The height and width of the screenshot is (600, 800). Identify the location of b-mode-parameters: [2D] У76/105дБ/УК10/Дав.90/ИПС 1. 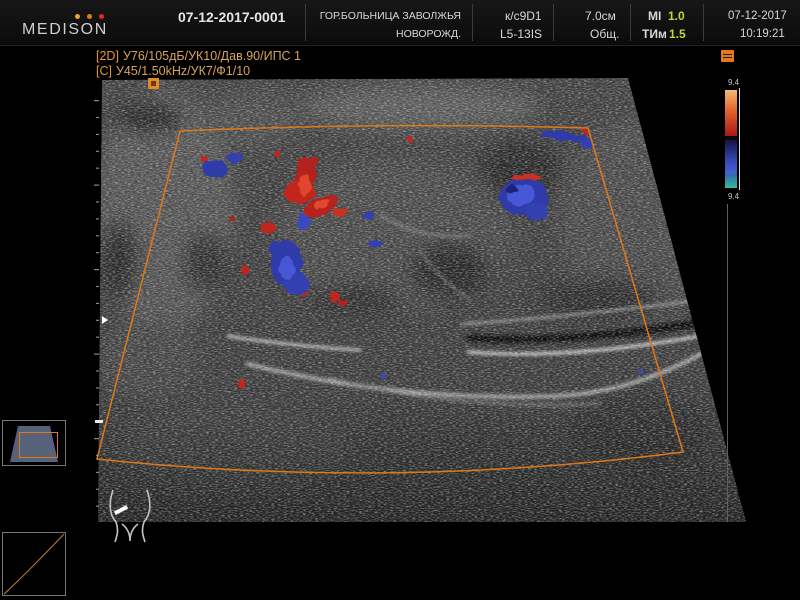
(198, 56).